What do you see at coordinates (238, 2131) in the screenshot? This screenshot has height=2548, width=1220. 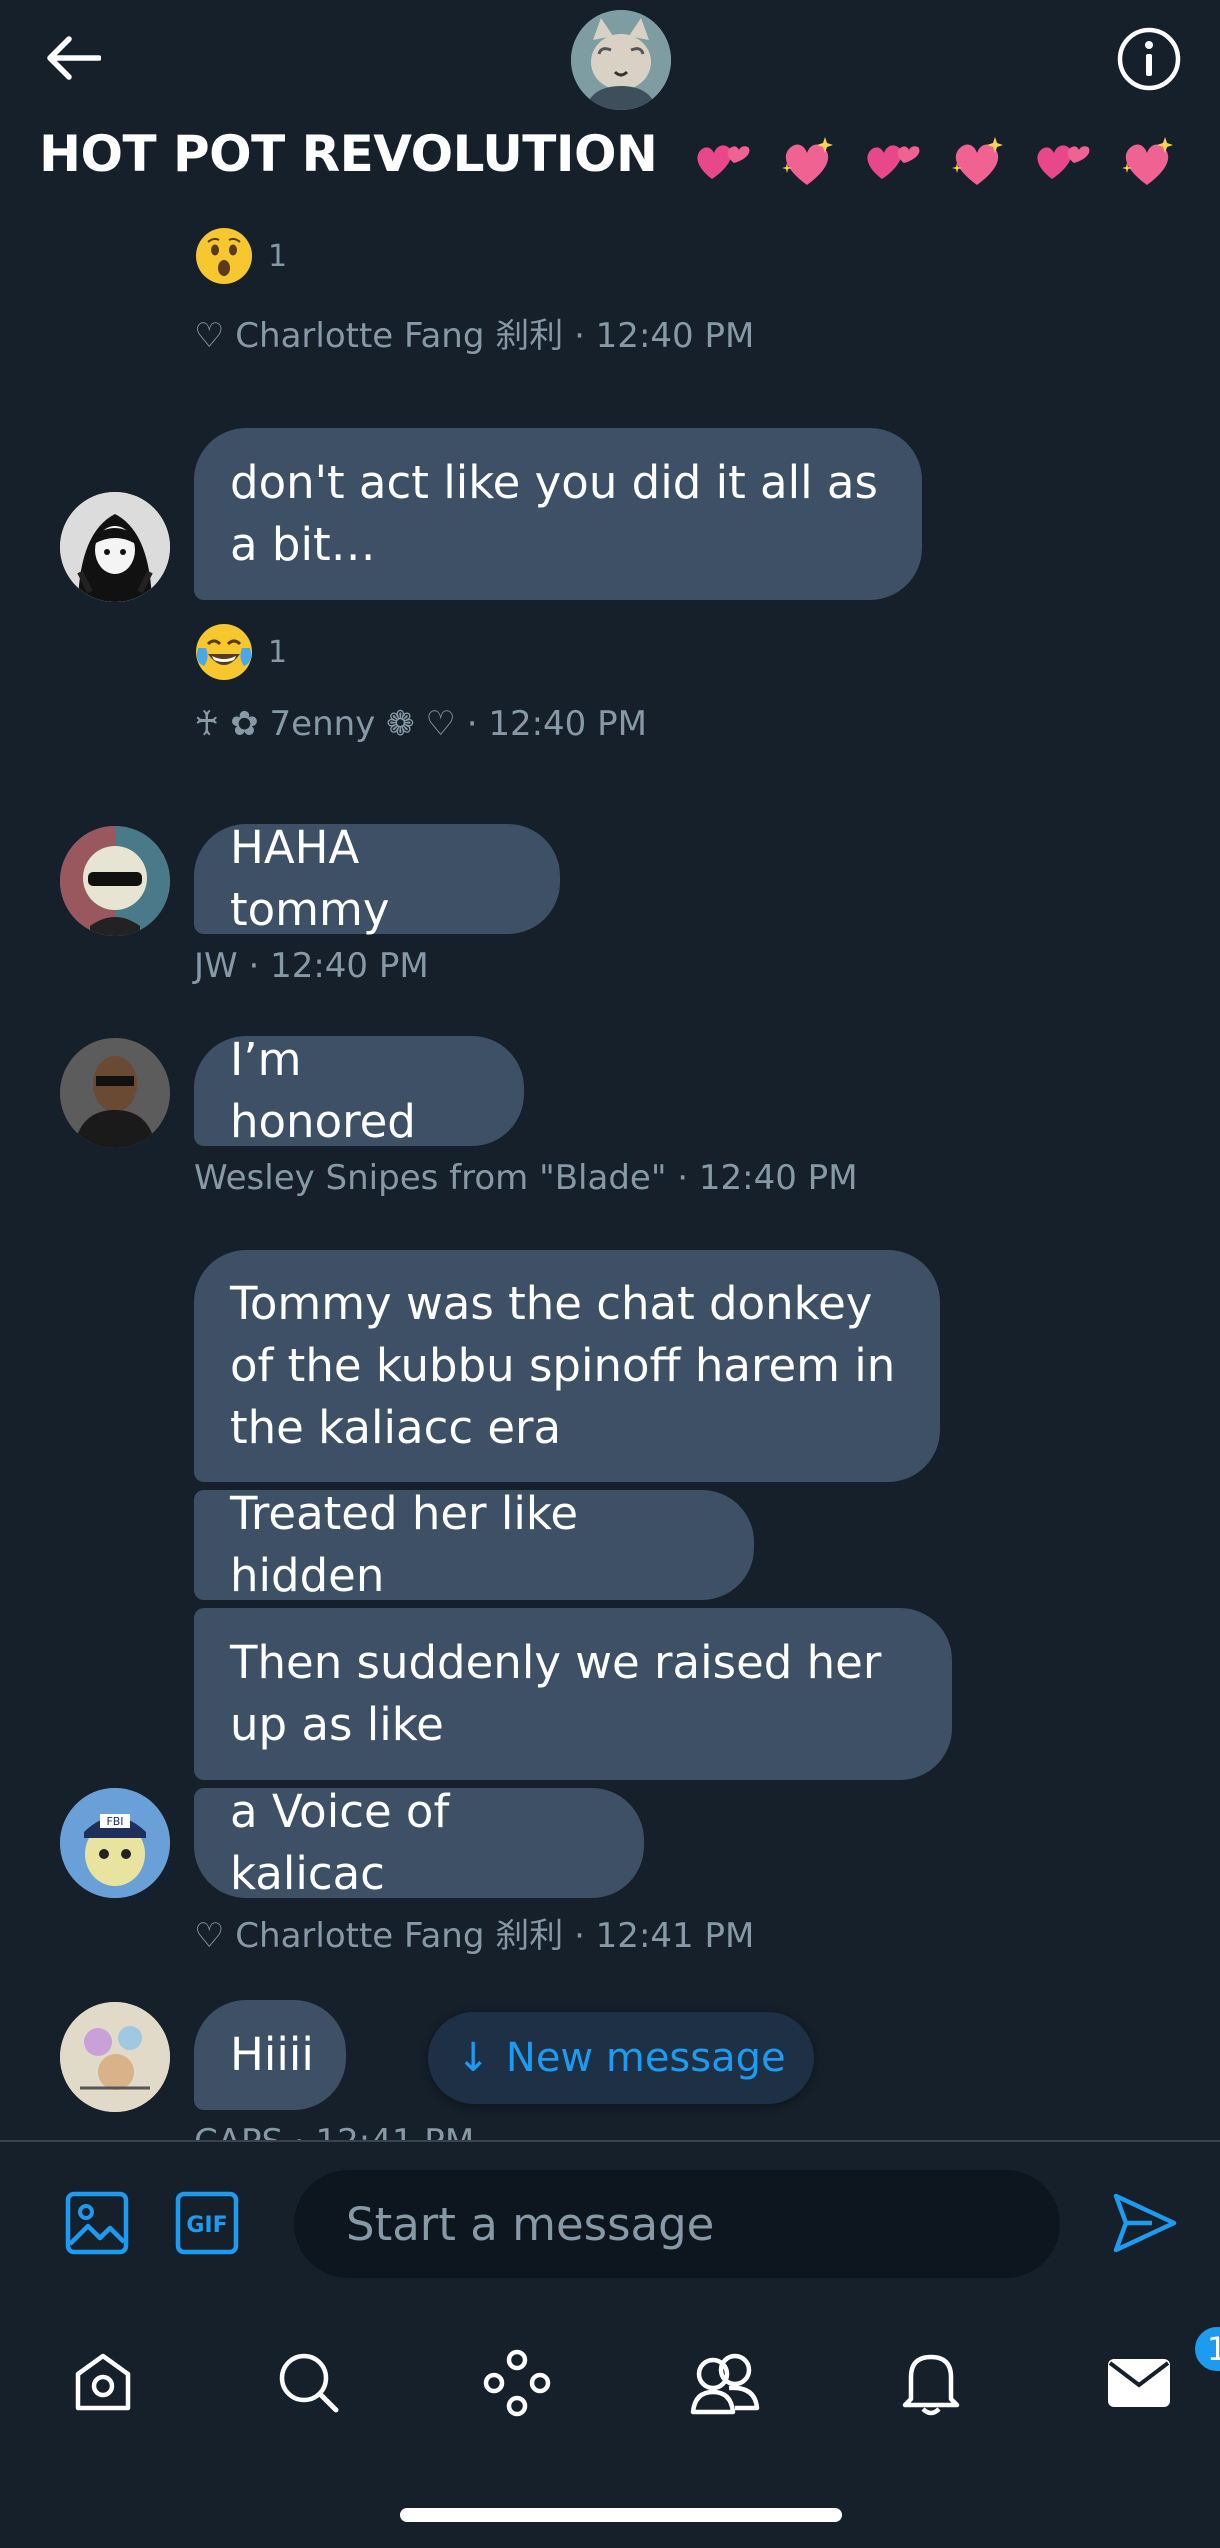 I see `sender-name: CAPS` at bounding box center [238, 2131].